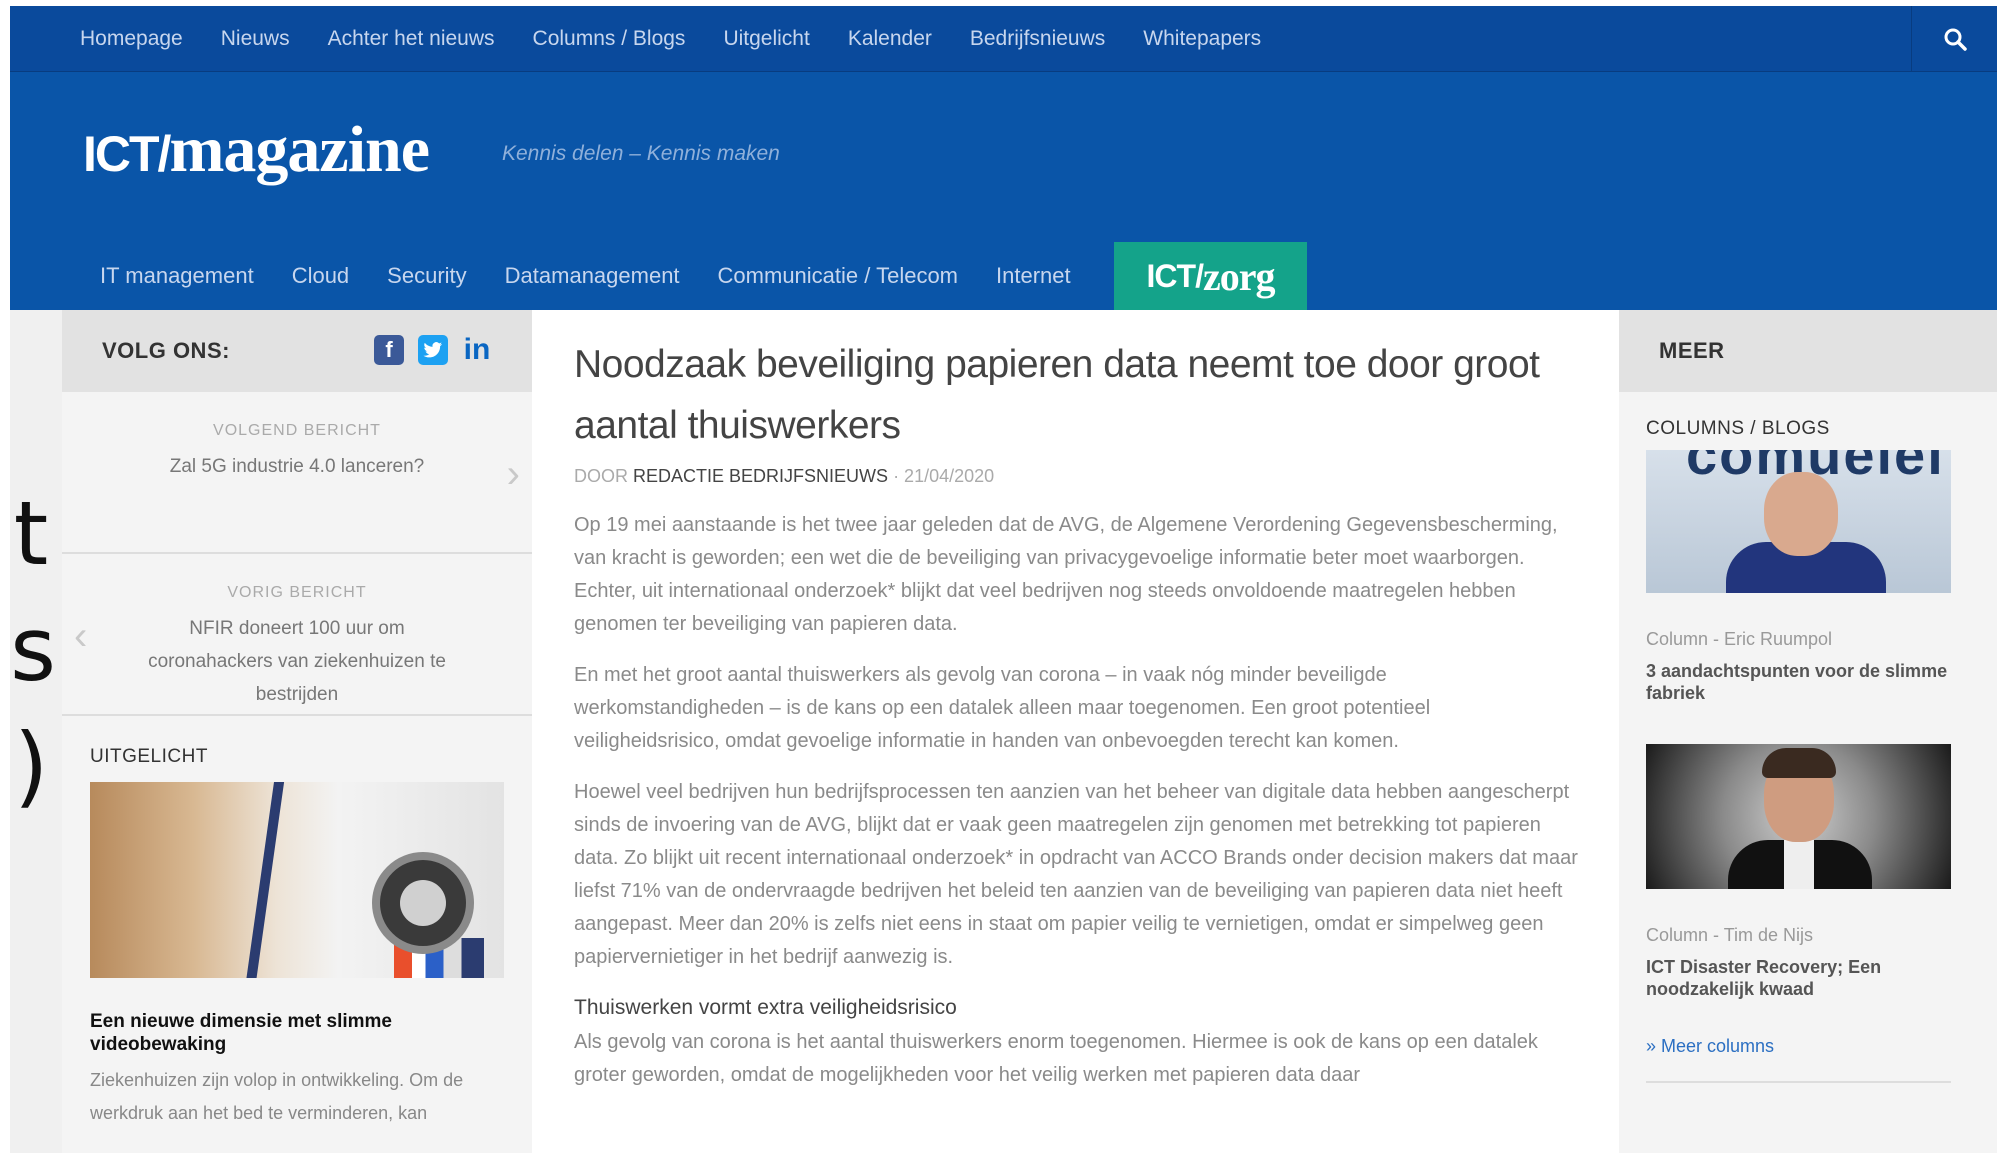 The height and width of the screenshot is (1153, 1997). I want to click on chevron-right-icon: ›, so click(513, 474).